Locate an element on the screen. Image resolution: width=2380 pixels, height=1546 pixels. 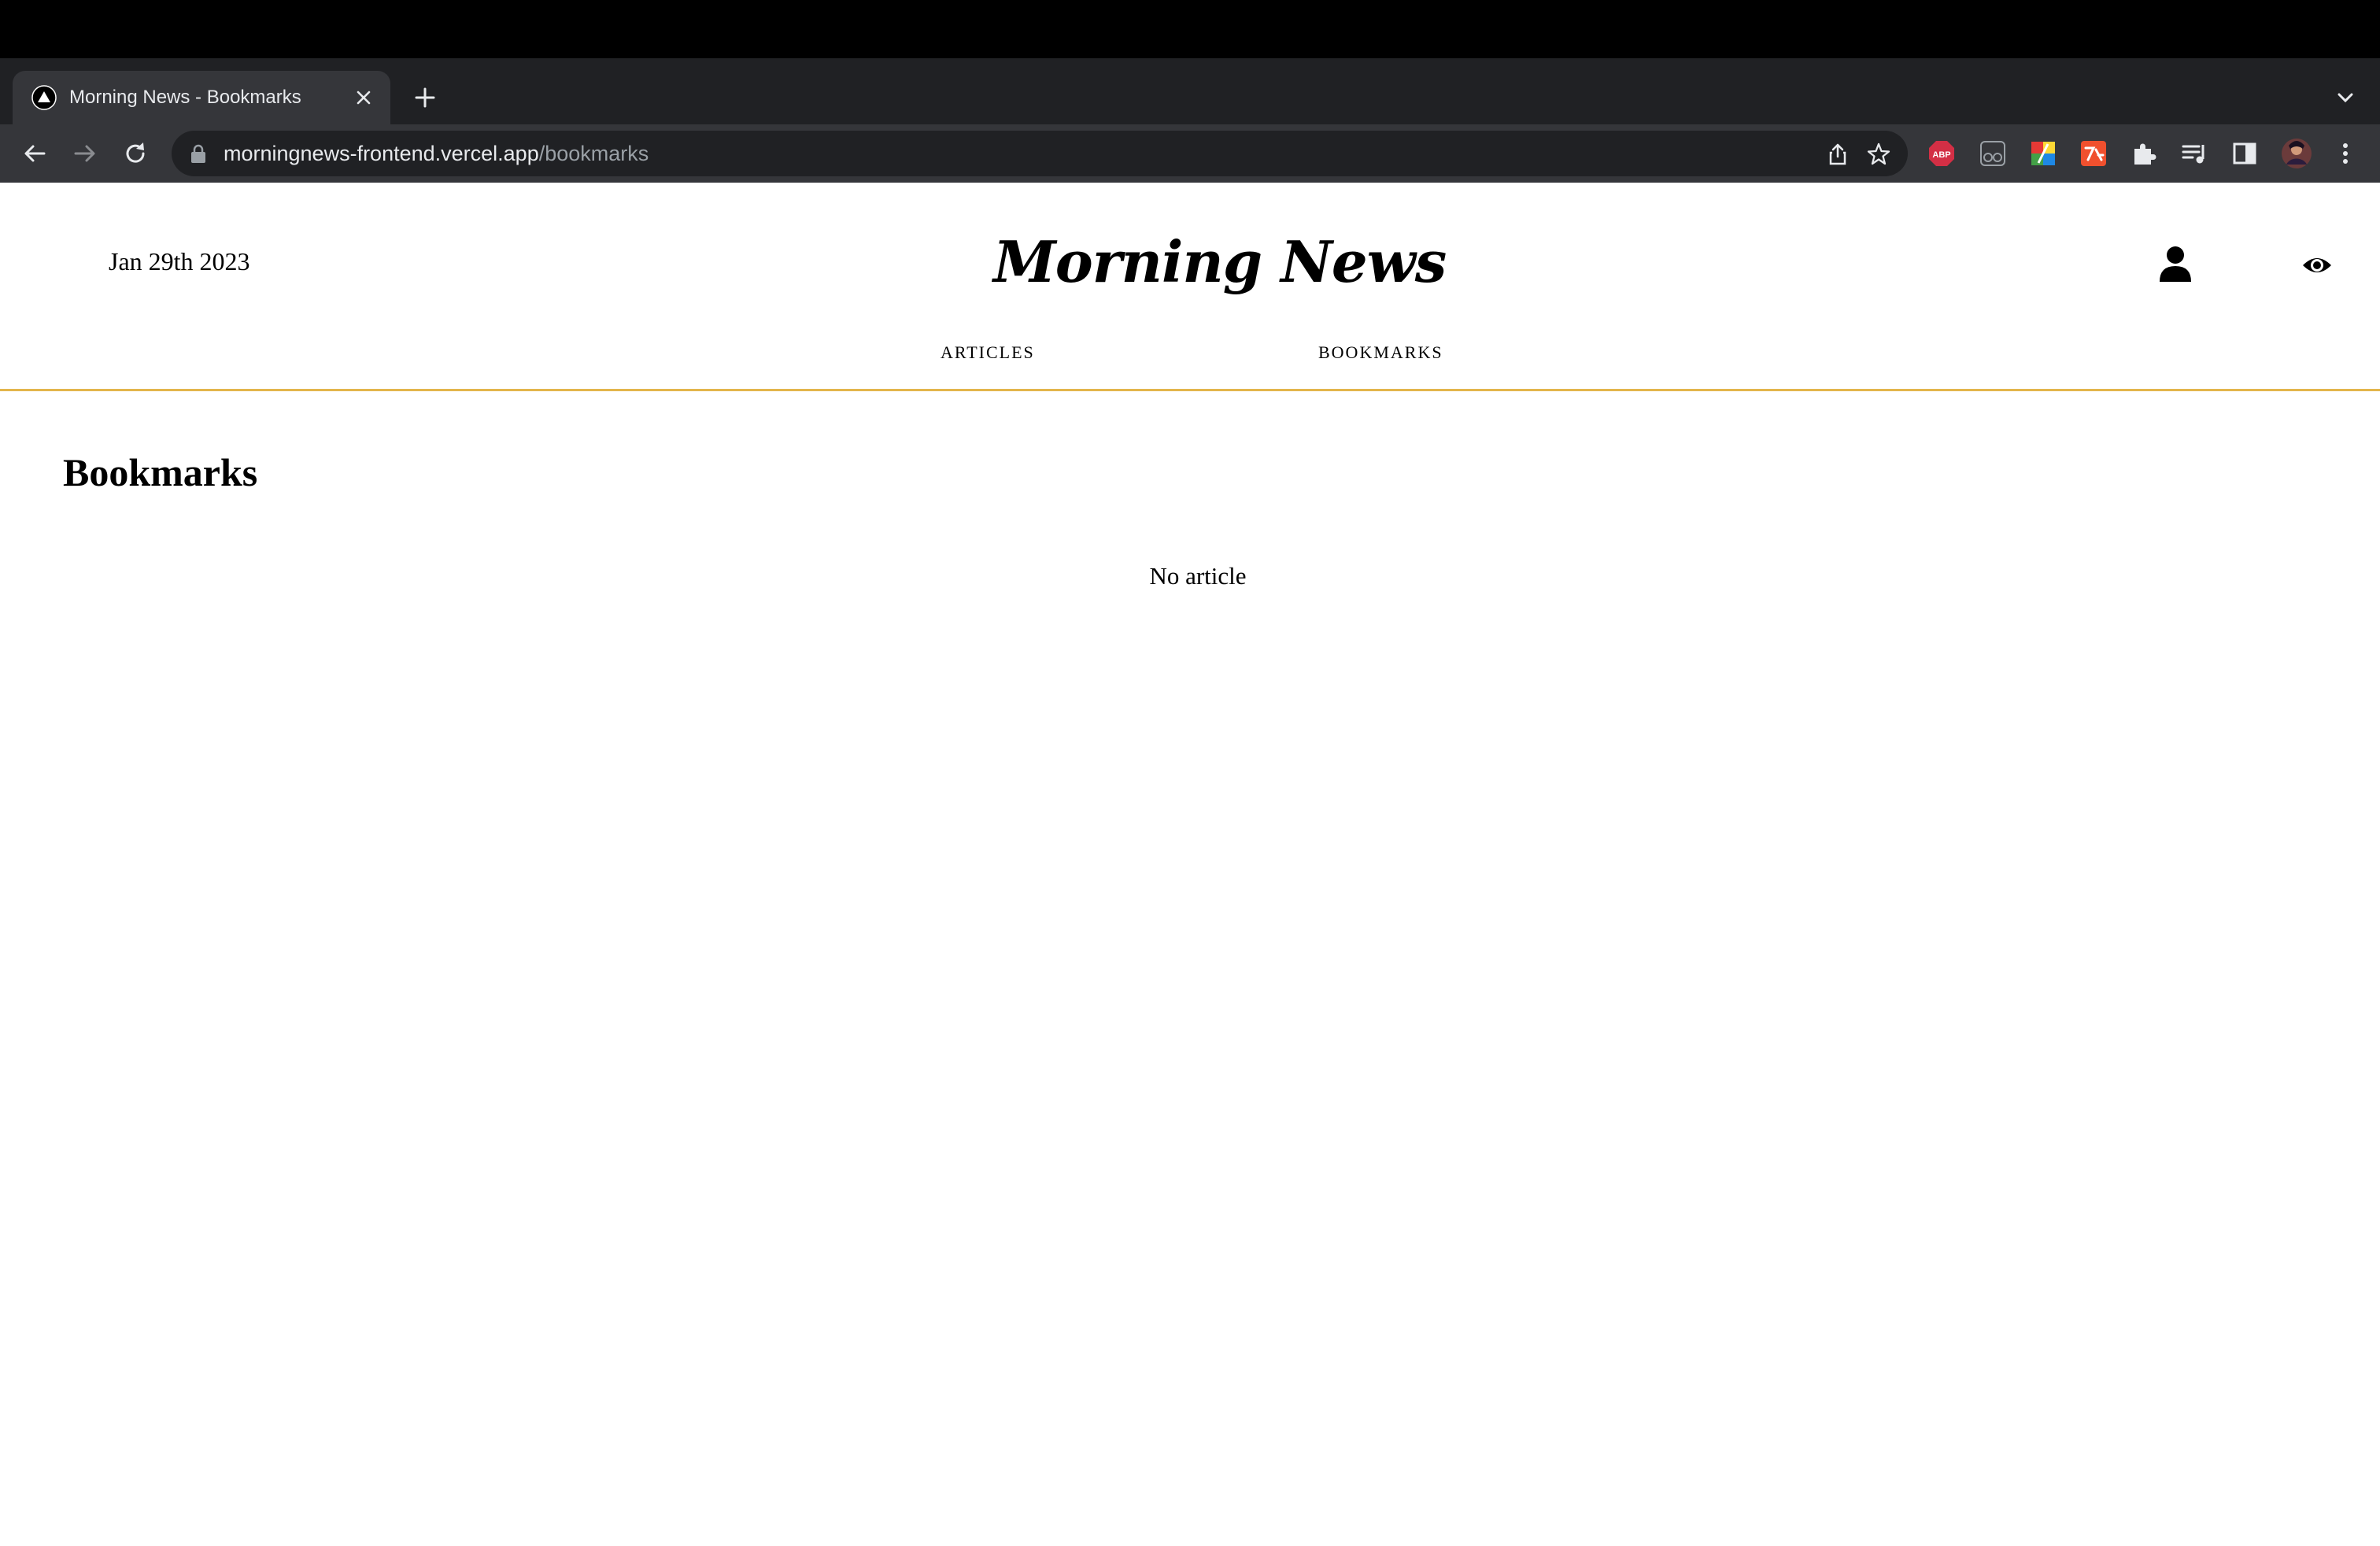
lock-icon is located at coordinates (198, 153).